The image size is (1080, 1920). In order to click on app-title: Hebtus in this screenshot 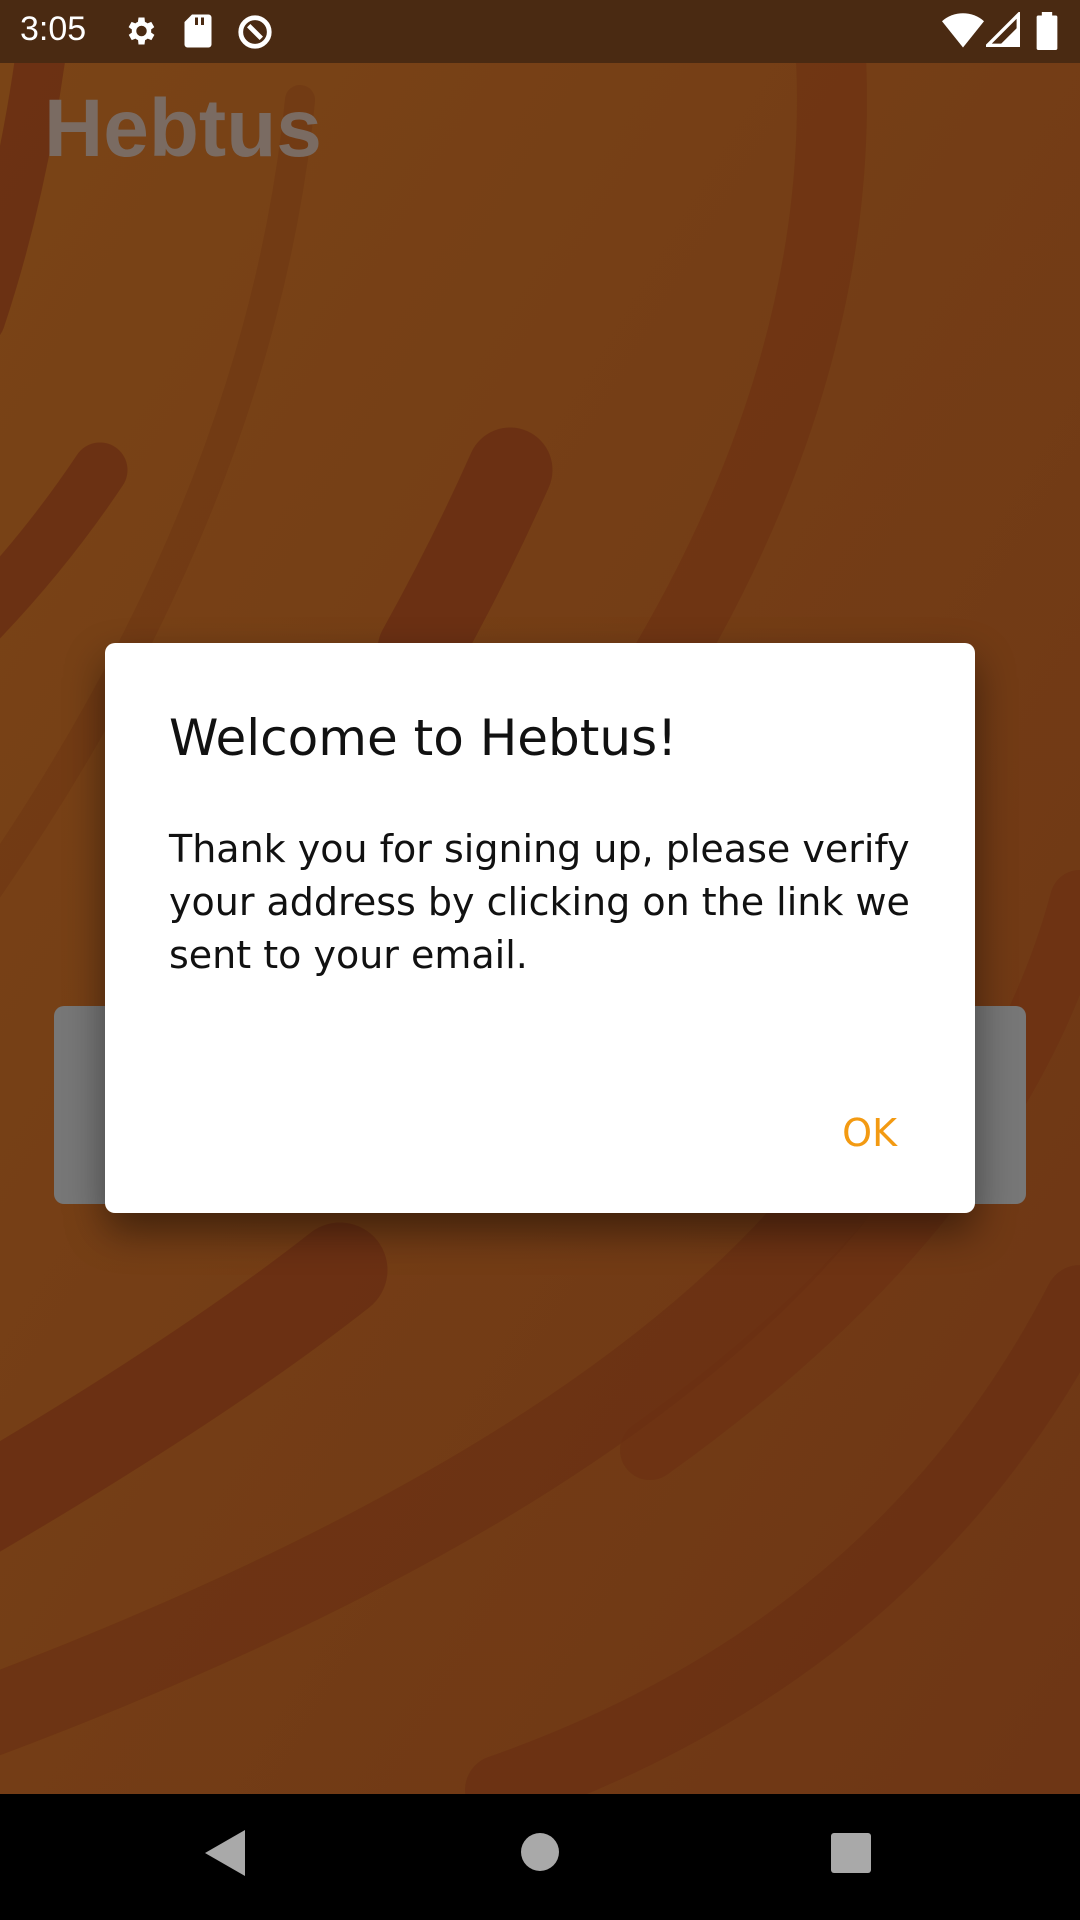, I will do `click(183, 128)`.